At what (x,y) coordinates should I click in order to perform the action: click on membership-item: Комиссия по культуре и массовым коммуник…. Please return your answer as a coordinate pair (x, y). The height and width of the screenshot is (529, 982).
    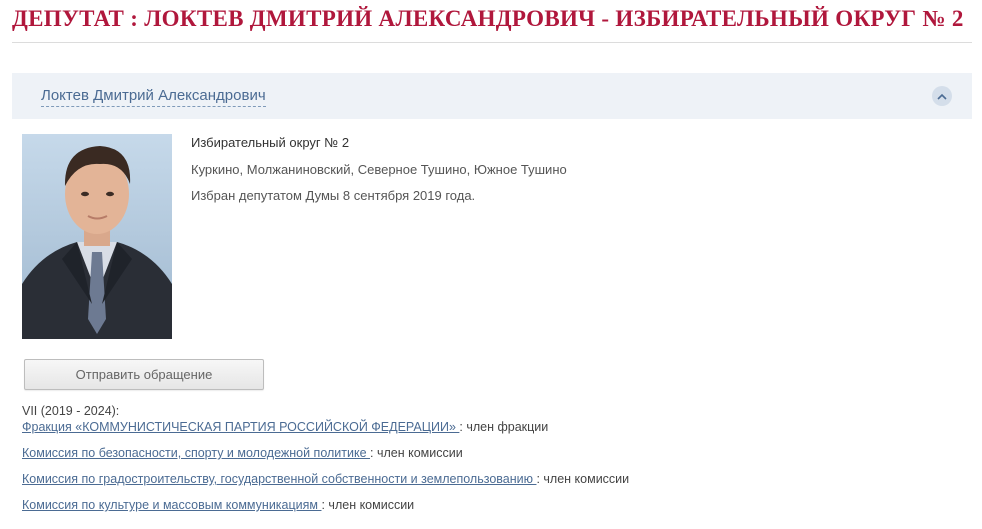
    Looking at the image, I should click on (218, 505).